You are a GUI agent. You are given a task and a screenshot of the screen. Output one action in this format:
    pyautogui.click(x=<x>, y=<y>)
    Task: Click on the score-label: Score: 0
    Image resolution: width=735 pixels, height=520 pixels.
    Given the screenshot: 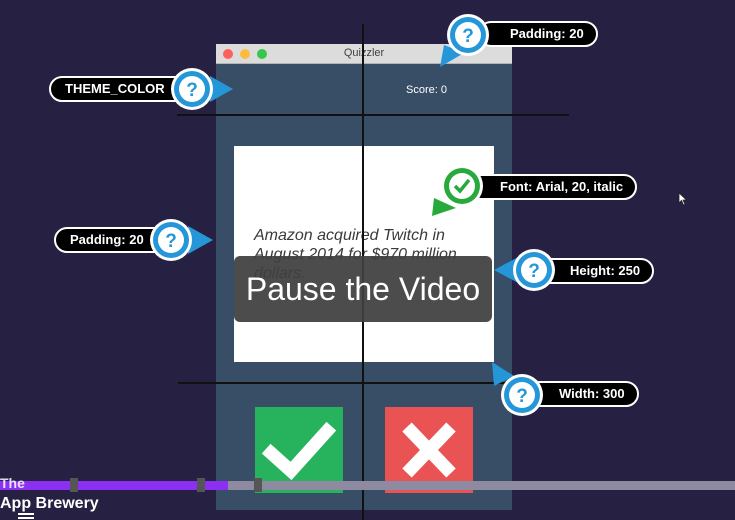 What is the action you would take?
    pyautogui.click(x=426, y=90)
    